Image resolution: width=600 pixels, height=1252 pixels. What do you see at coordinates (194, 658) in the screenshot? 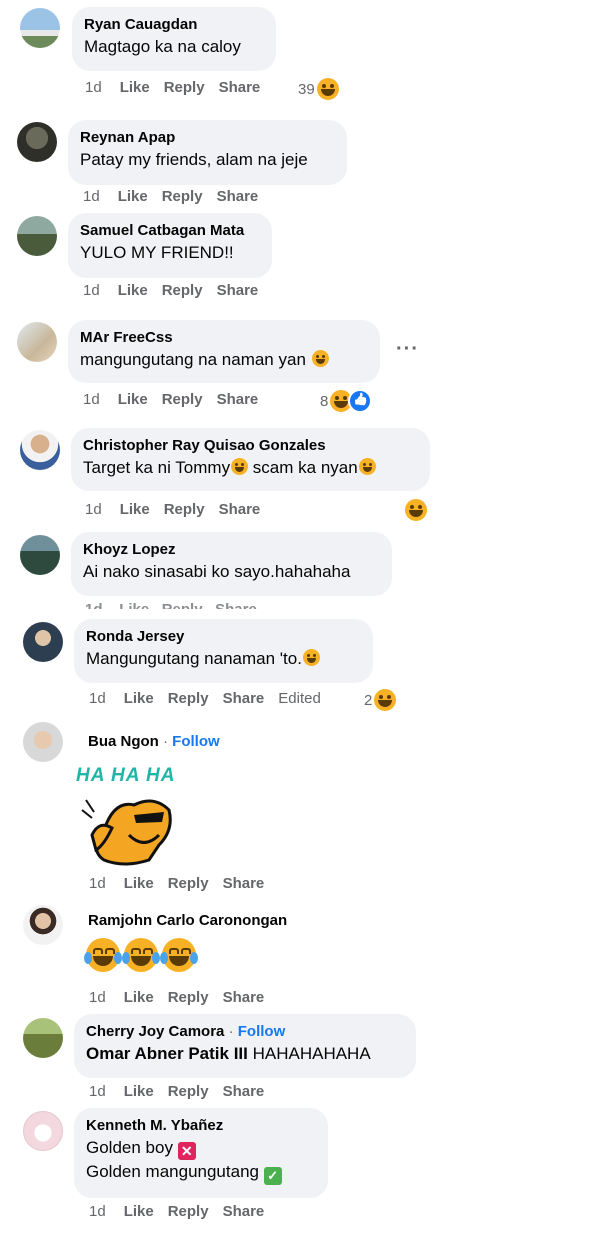
I see `comment-text-content: Mangungutang nanaman 'to.` at bounding box center [194, 658].